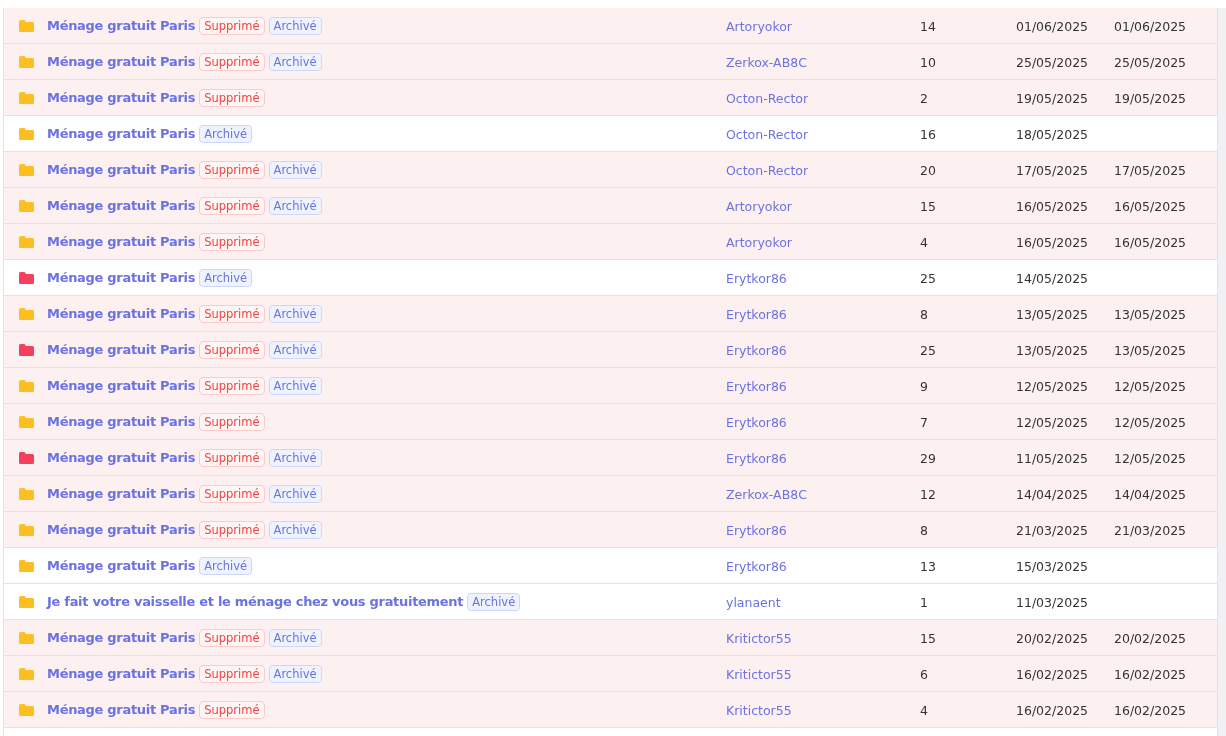  Describe the element at coordinates (610, 62) in the screenshot. I see `table-row: Ménage gratuit Paris Supprimé Archivé Zerkox-AB8C 10 25/05/2025 25/05/2025` at that location.